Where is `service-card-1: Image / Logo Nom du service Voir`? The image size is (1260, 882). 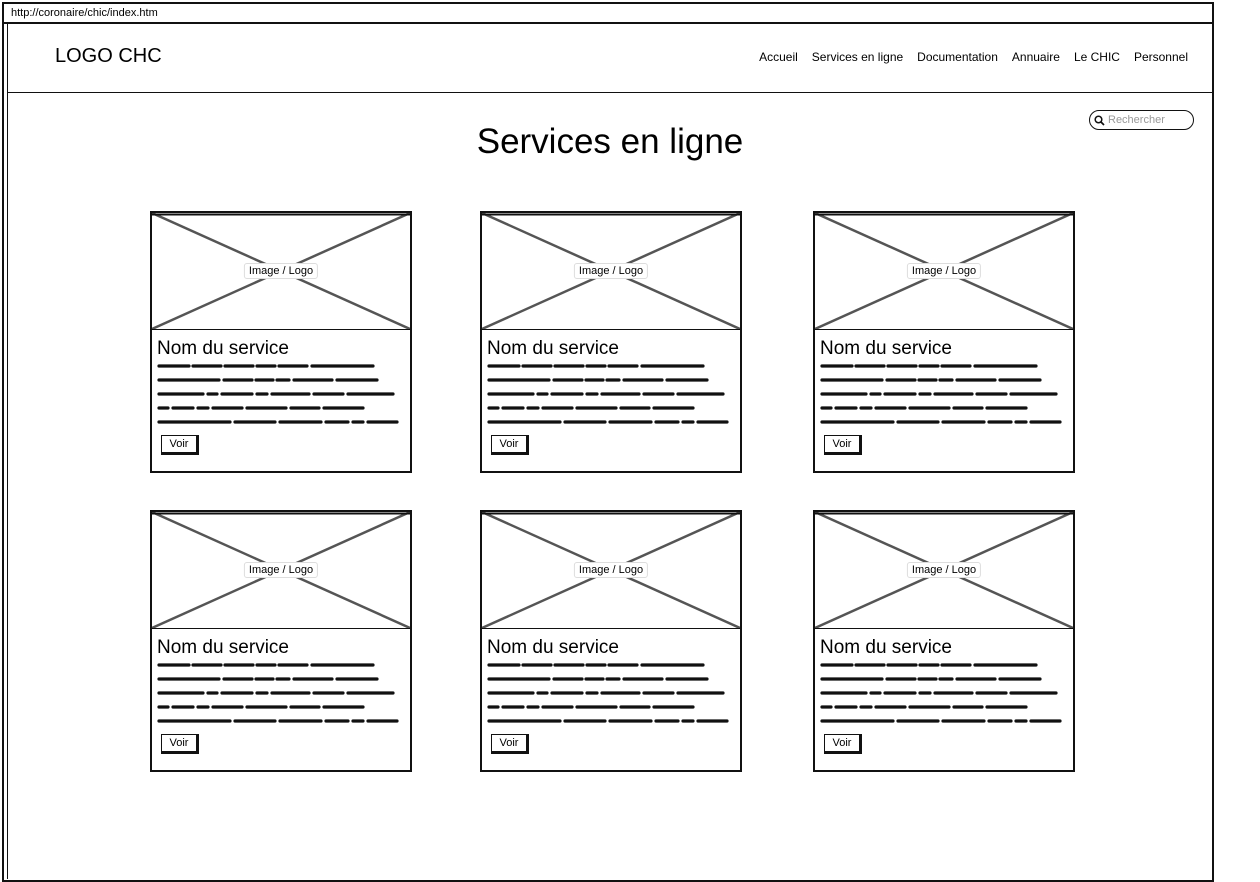 service-card-1: Image / Logo Nom du service Voir is located at coordinates (281, 342).